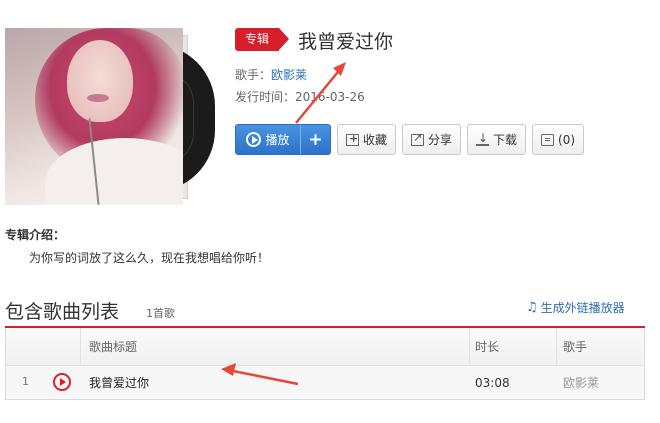 This screenshot has width=660, height=423. What do you see at coordinates (277, 140) in the screenshot?
I see `play-label: 播放` at bounding box center [277, 140].